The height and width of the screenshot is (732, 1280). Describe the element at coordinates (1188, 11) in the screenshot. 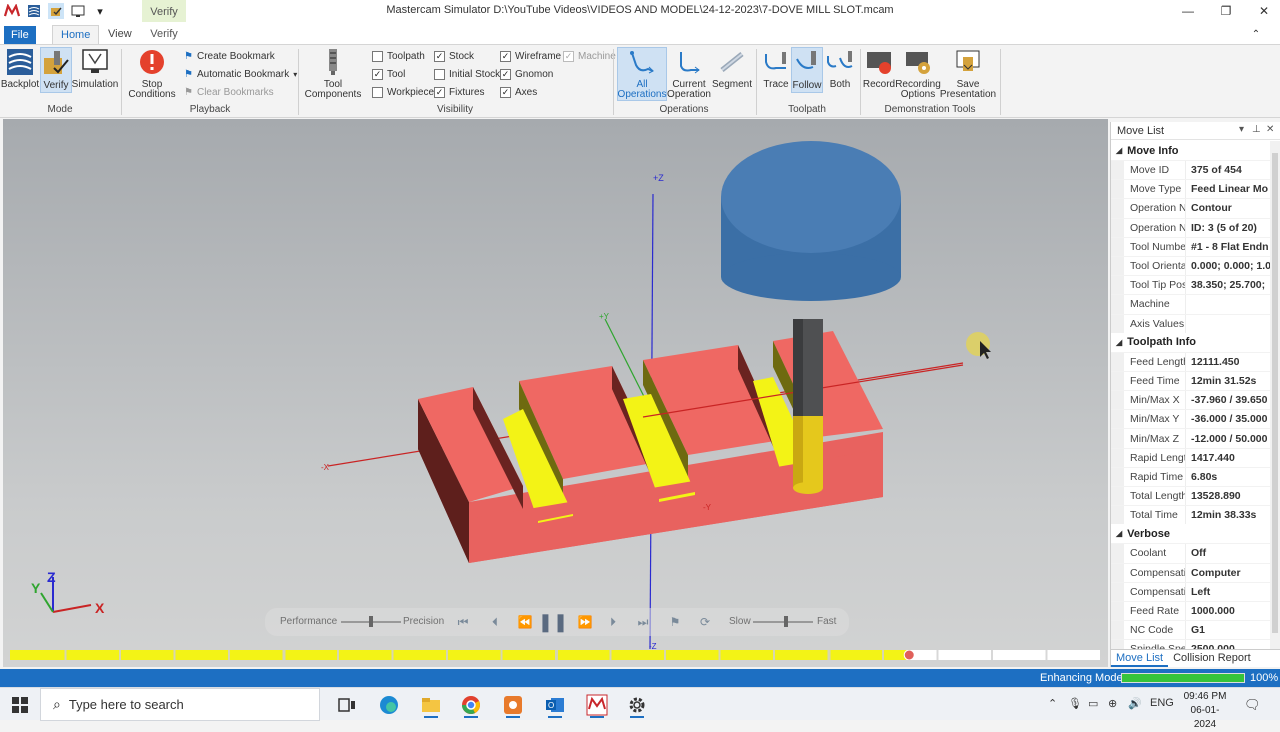

I see `minimize-button: —` at that location.